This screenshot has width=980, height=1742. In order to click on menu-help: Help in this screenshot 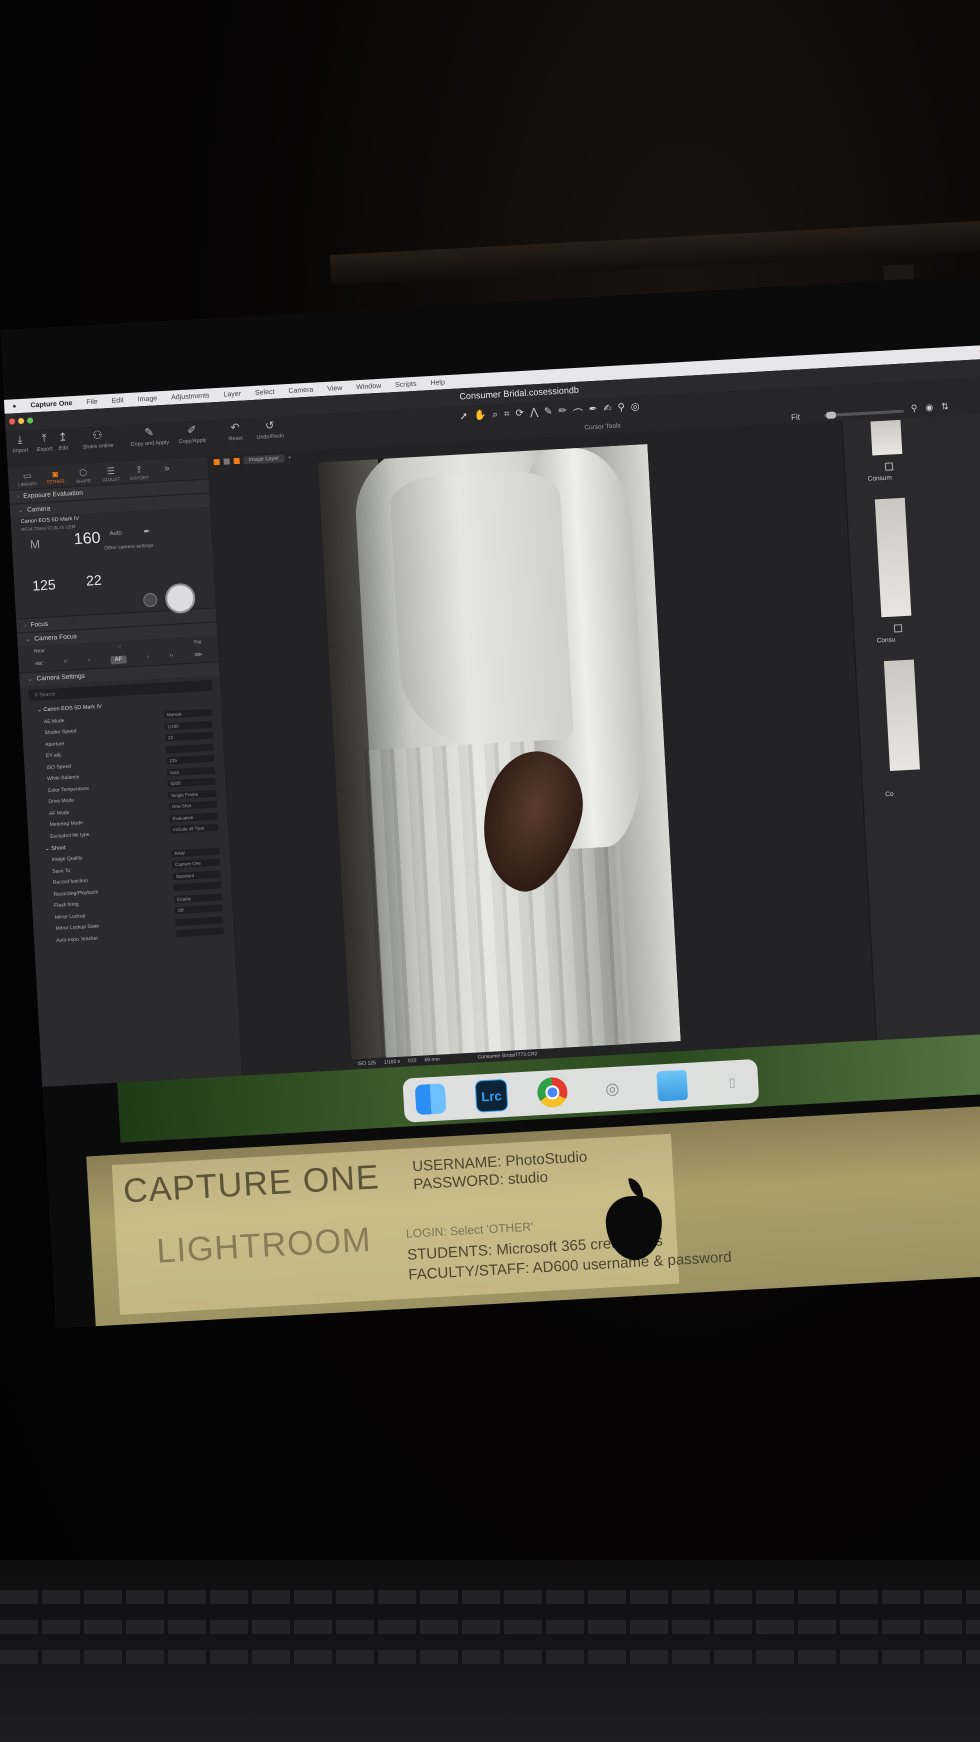, I will do `click(437, 383)`.